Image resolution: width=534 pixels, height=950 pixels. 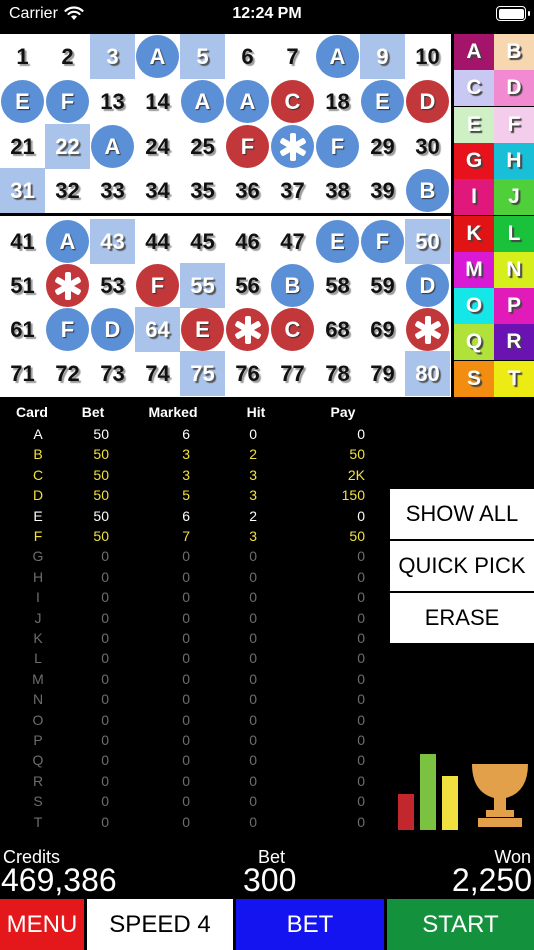 I want to click on show-all-button: SHOW ALL, so click(x=462, y=514).